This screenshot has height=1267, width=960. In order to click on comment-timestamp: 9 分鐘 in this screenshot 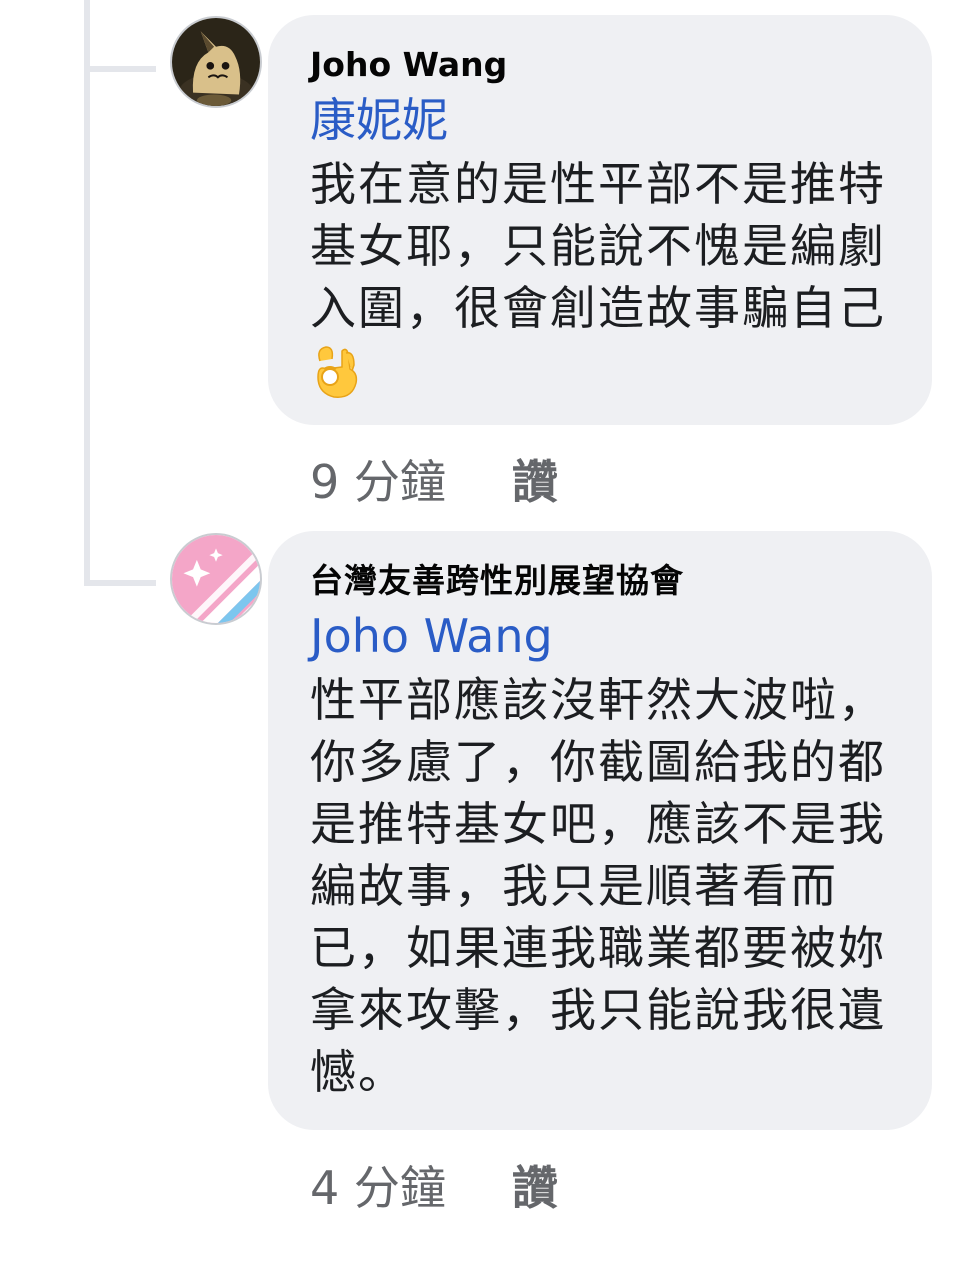, I will do `click(378, 479)`.